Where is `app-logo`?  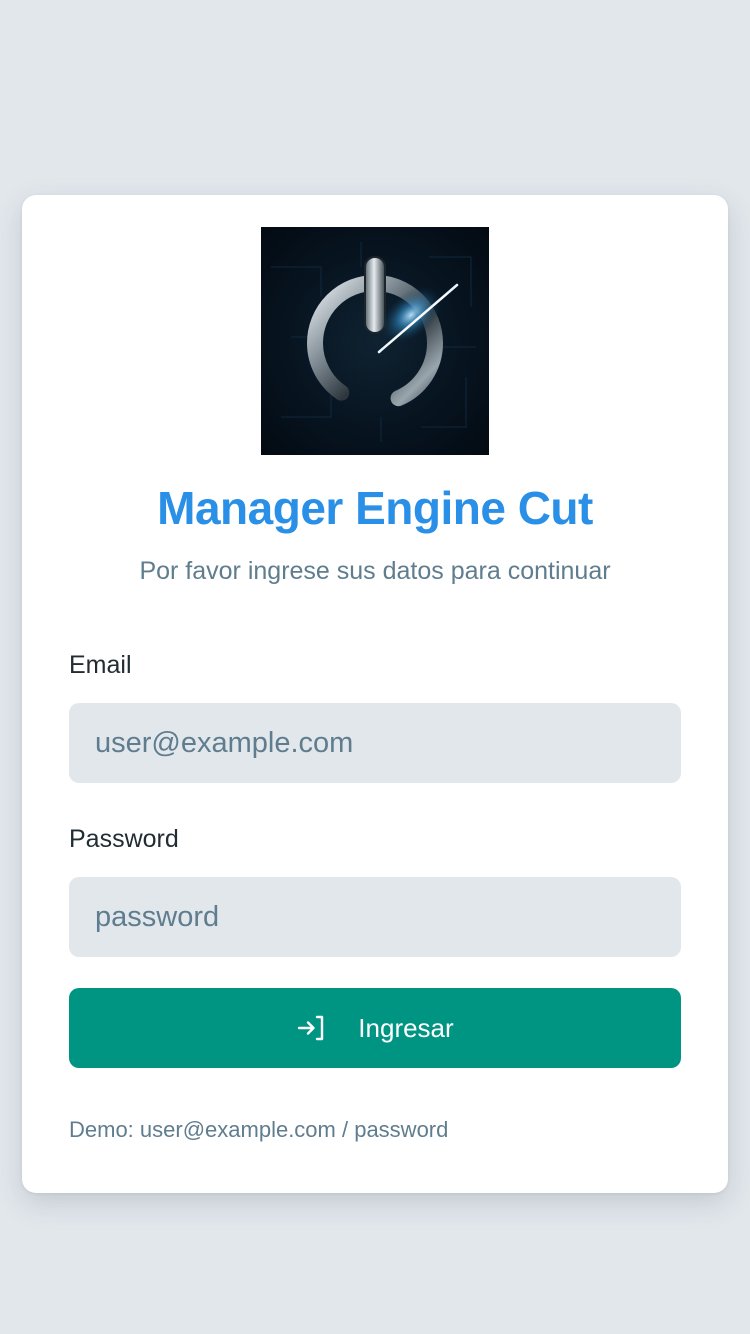
app-logo is located at coordinates (375, 341).